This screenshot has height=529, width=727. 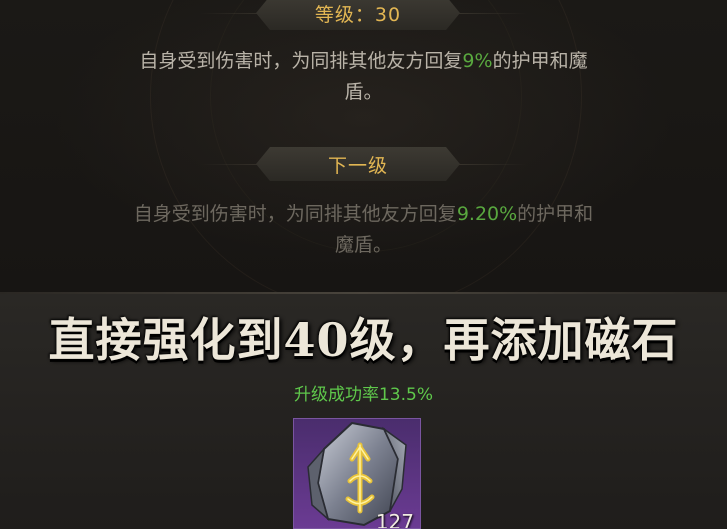 I want to click on next-level-badge: 下一级, so click(x=358, y=164).